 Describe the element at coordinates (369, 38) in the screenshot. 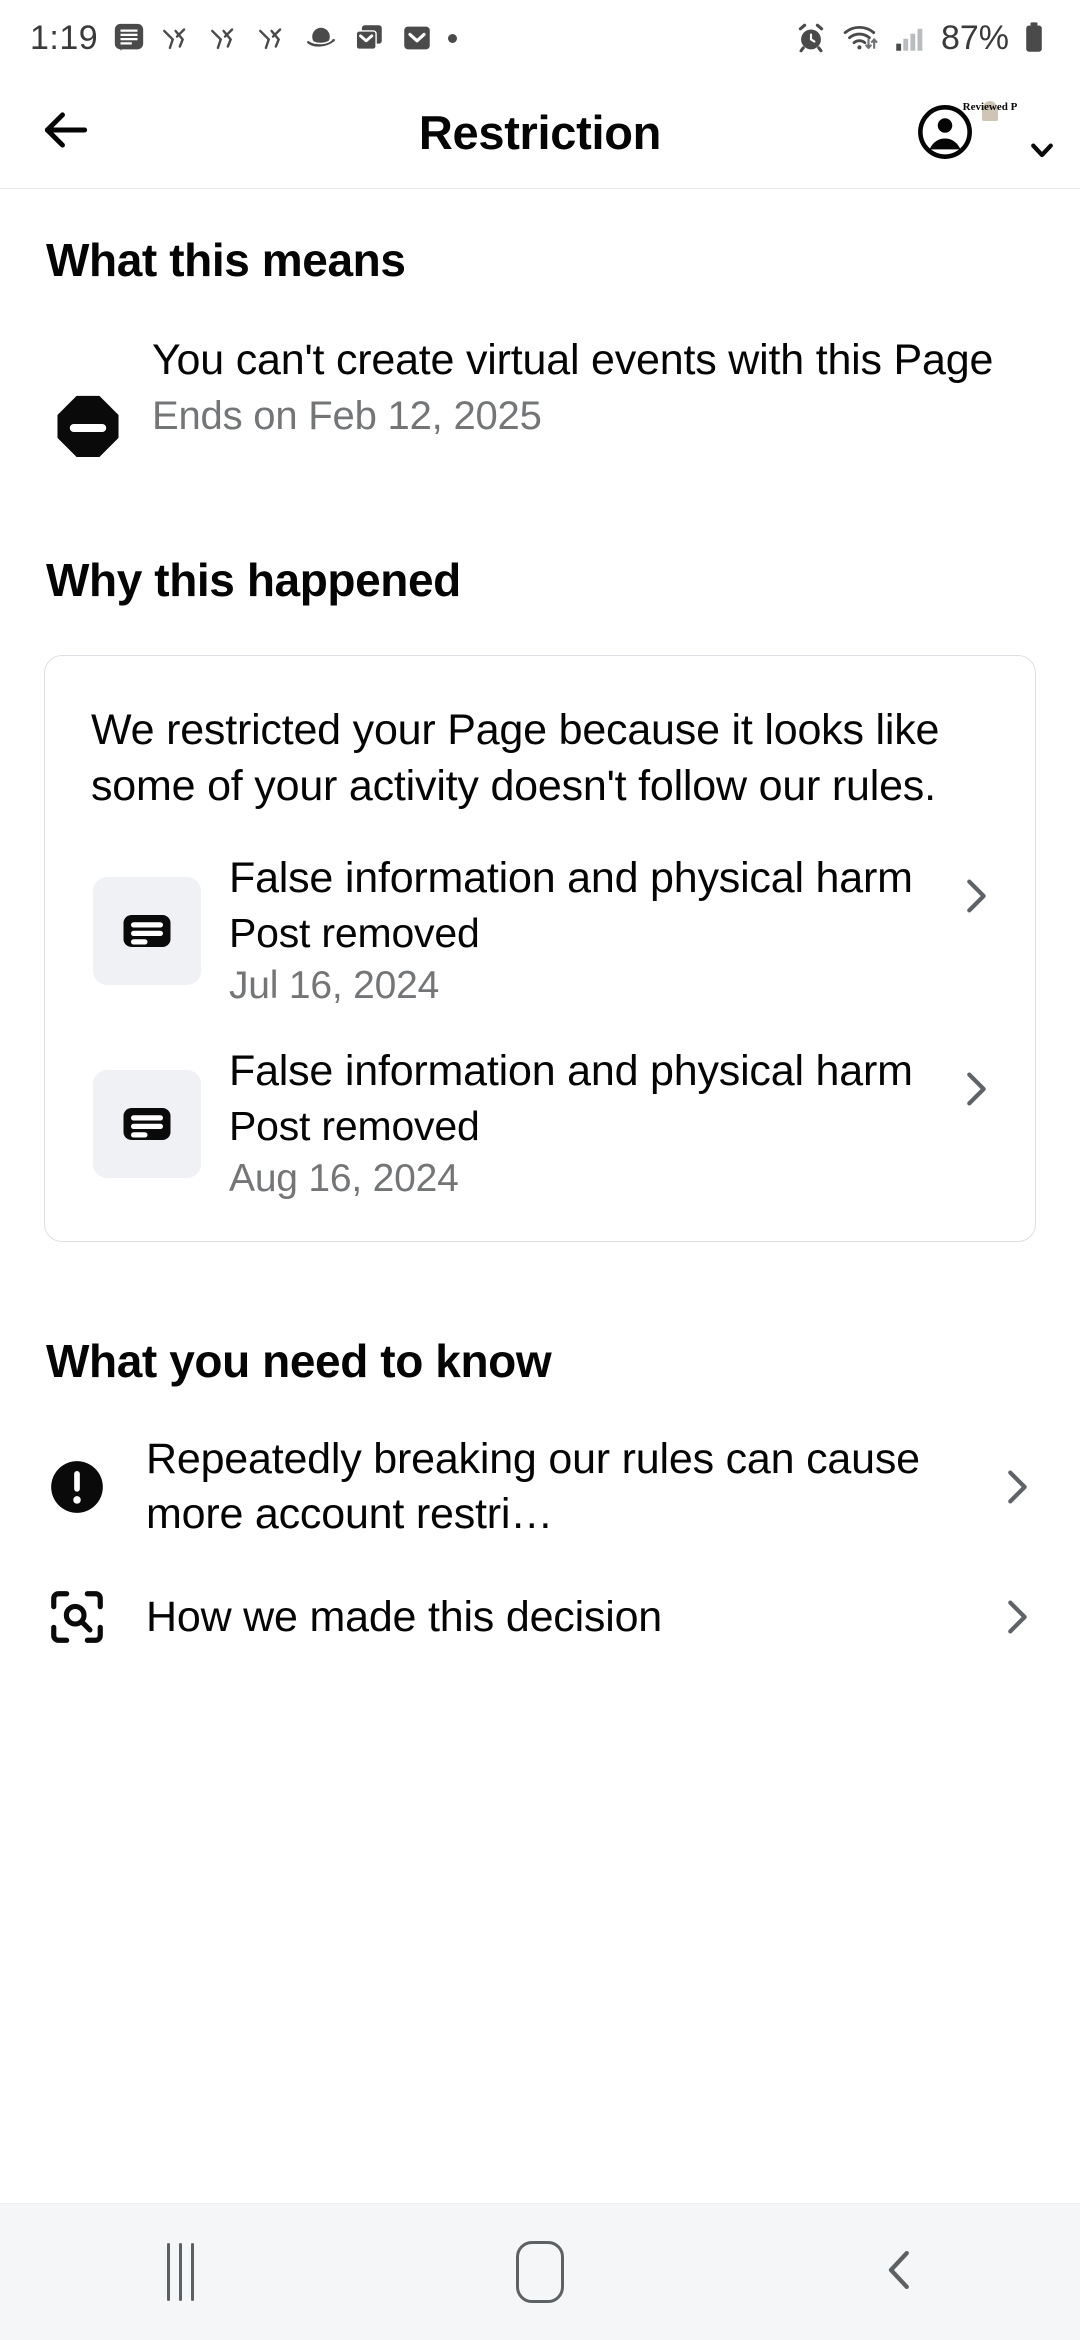

I see `mail-stack-icon` at that location.